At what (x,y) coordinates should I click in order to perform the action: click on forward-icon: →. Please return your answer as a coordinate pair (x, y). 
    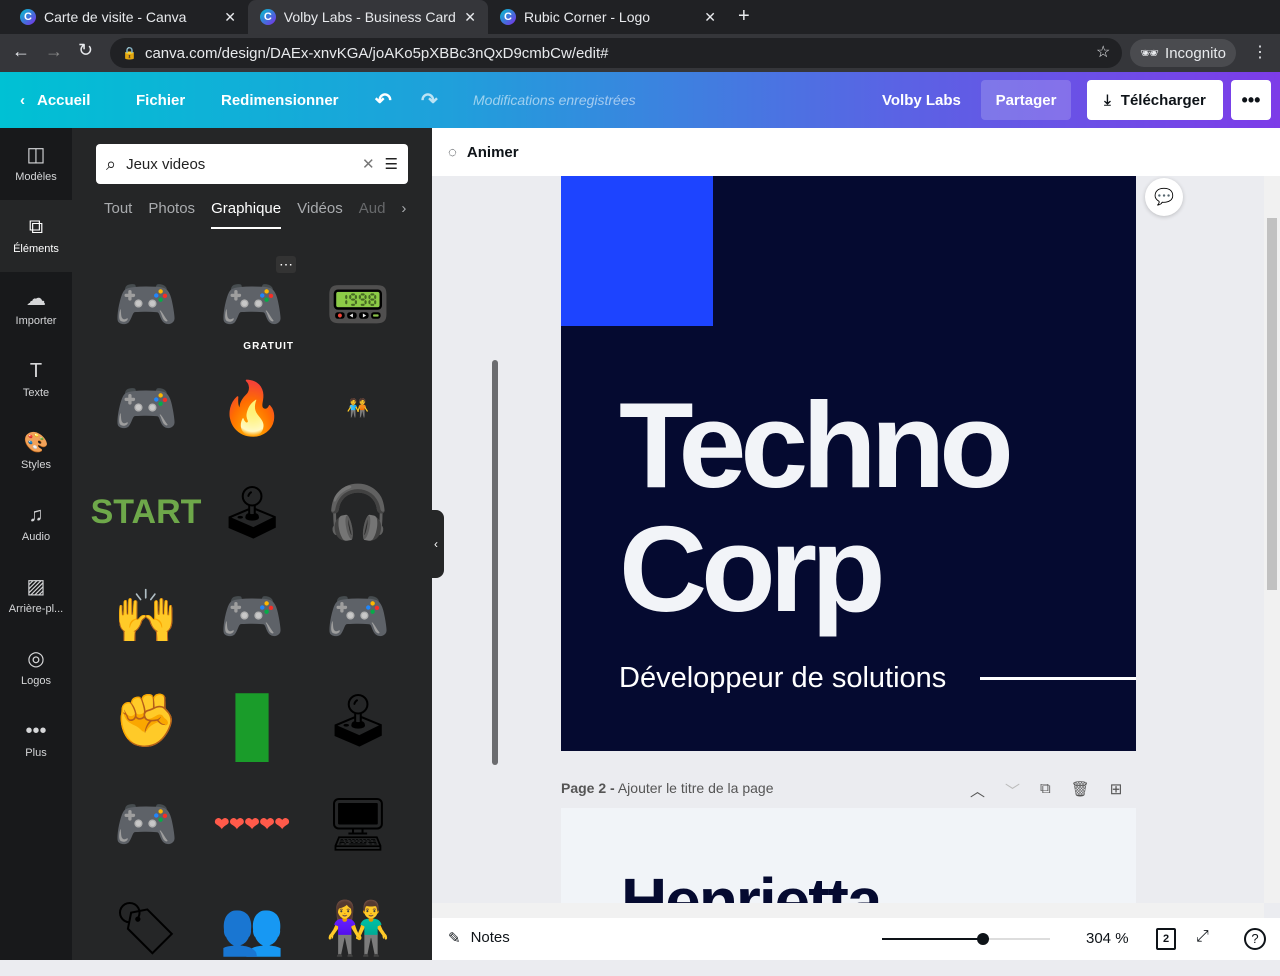
    Looking at the image, I should click on (54, 51).